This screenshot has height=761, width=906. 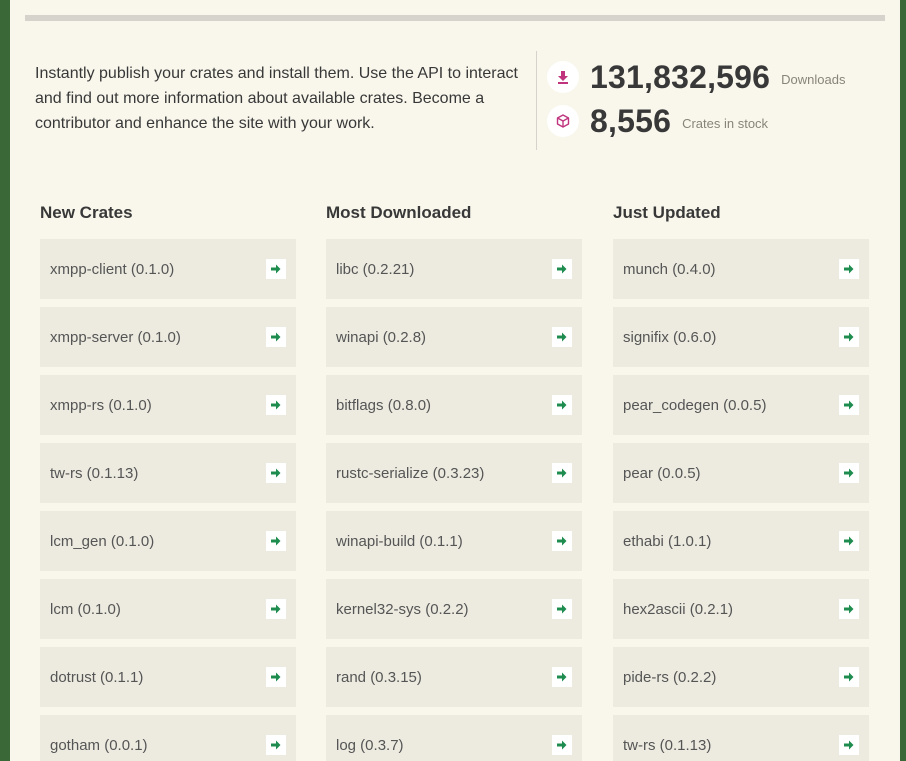 What do you see at coordinates (741, 677) in the screenshot?
I see `crate-list-item: pide-rs (0.2.2)` at bounding box center [741, 677].